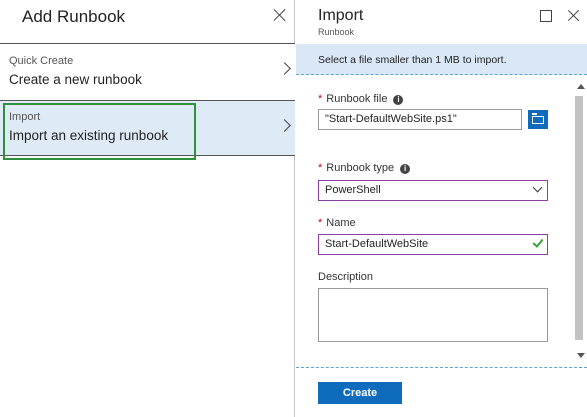 The image size is (587, 417). What do you see at coordinates (581, 86) in the screenshot?
I see `scroll-up-icon` at bounding box center [581, 86].